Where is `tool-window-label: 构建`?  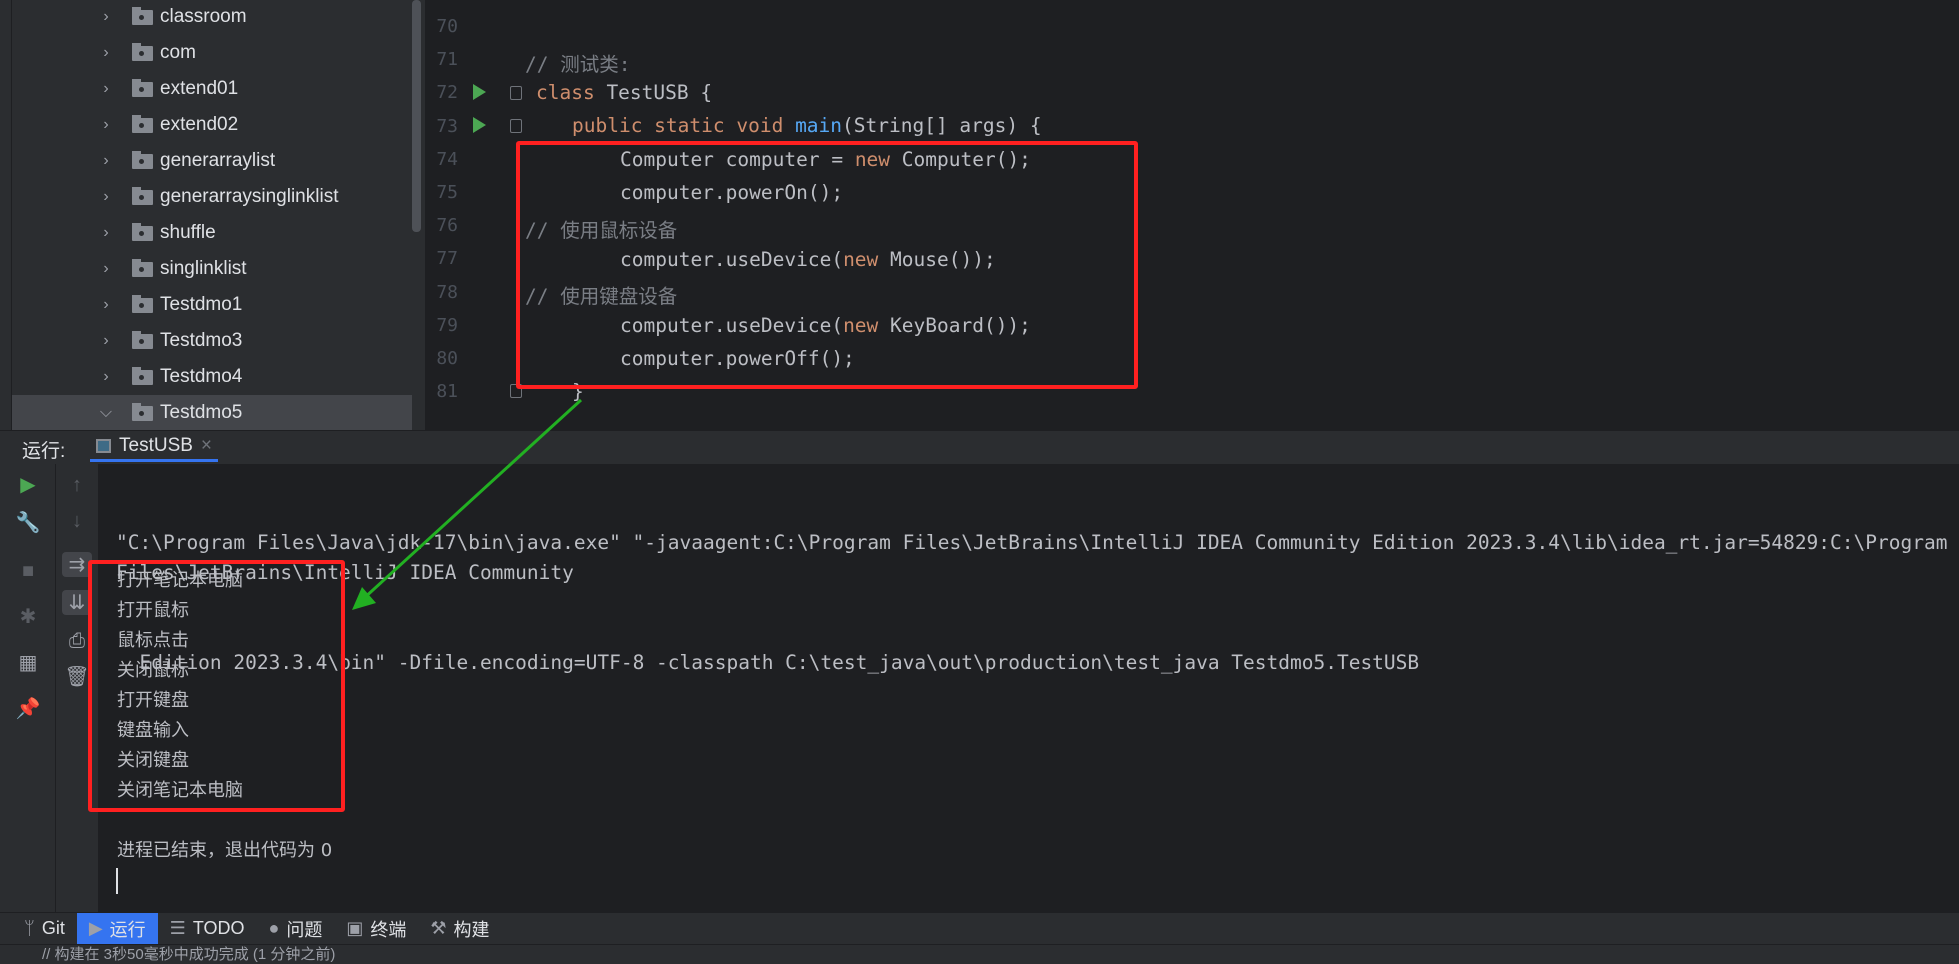
tool-window-label: 构建 is located at coordinates (471, 929).